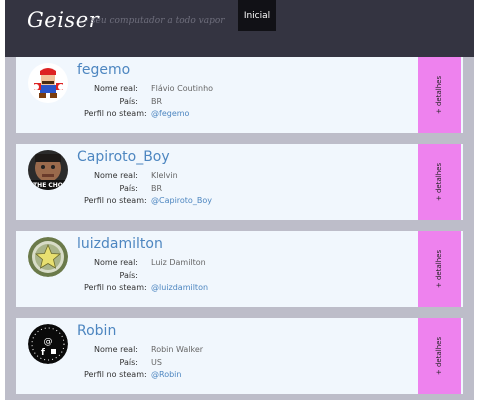 The height and width of the screenshot is (400, 479). I want to click on avatar: @ f, so click(48, 344).